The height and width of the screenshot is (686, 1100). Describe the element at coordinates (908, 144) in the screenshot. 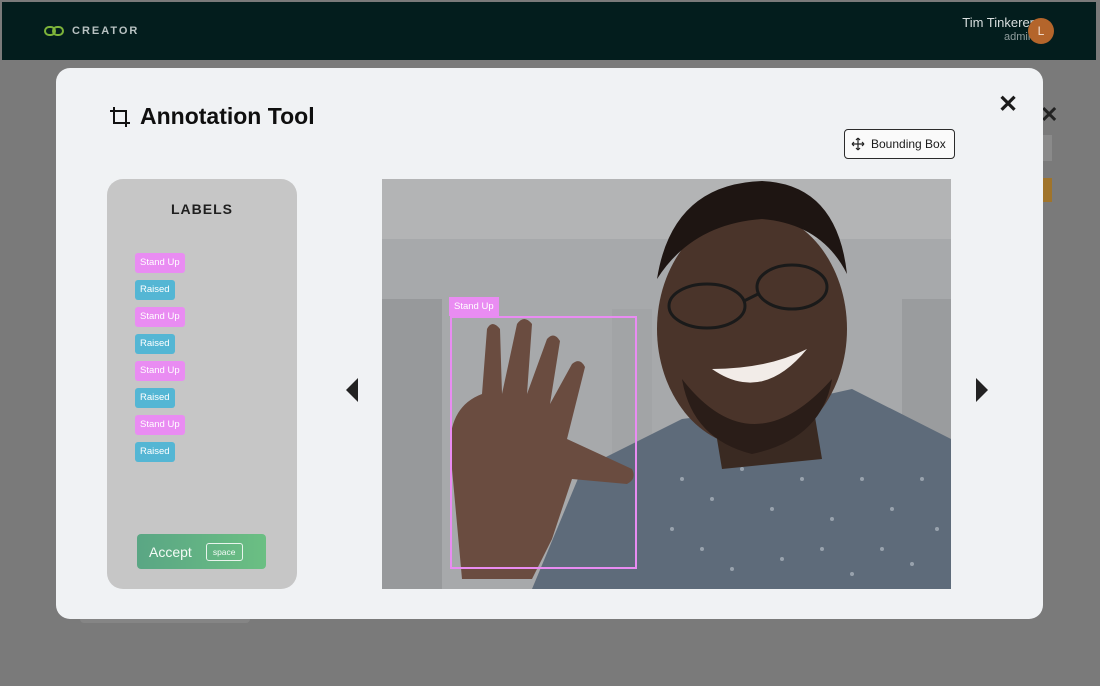

I see `bounding-box-label: Bounding Box` at that location.